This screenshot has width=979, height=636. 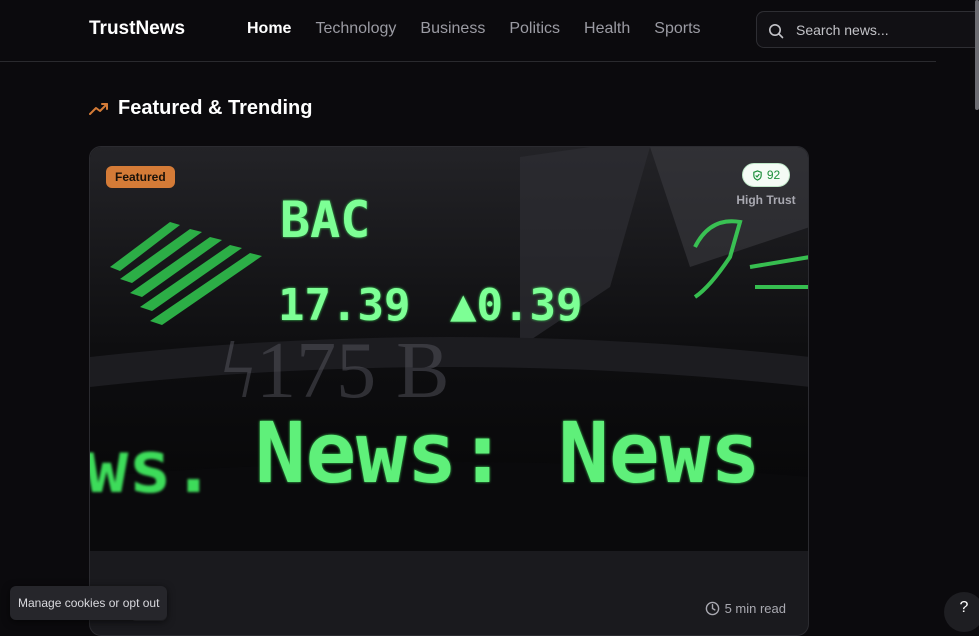 I want to click on nav-link-health: Health, so click(x=607, y=29).